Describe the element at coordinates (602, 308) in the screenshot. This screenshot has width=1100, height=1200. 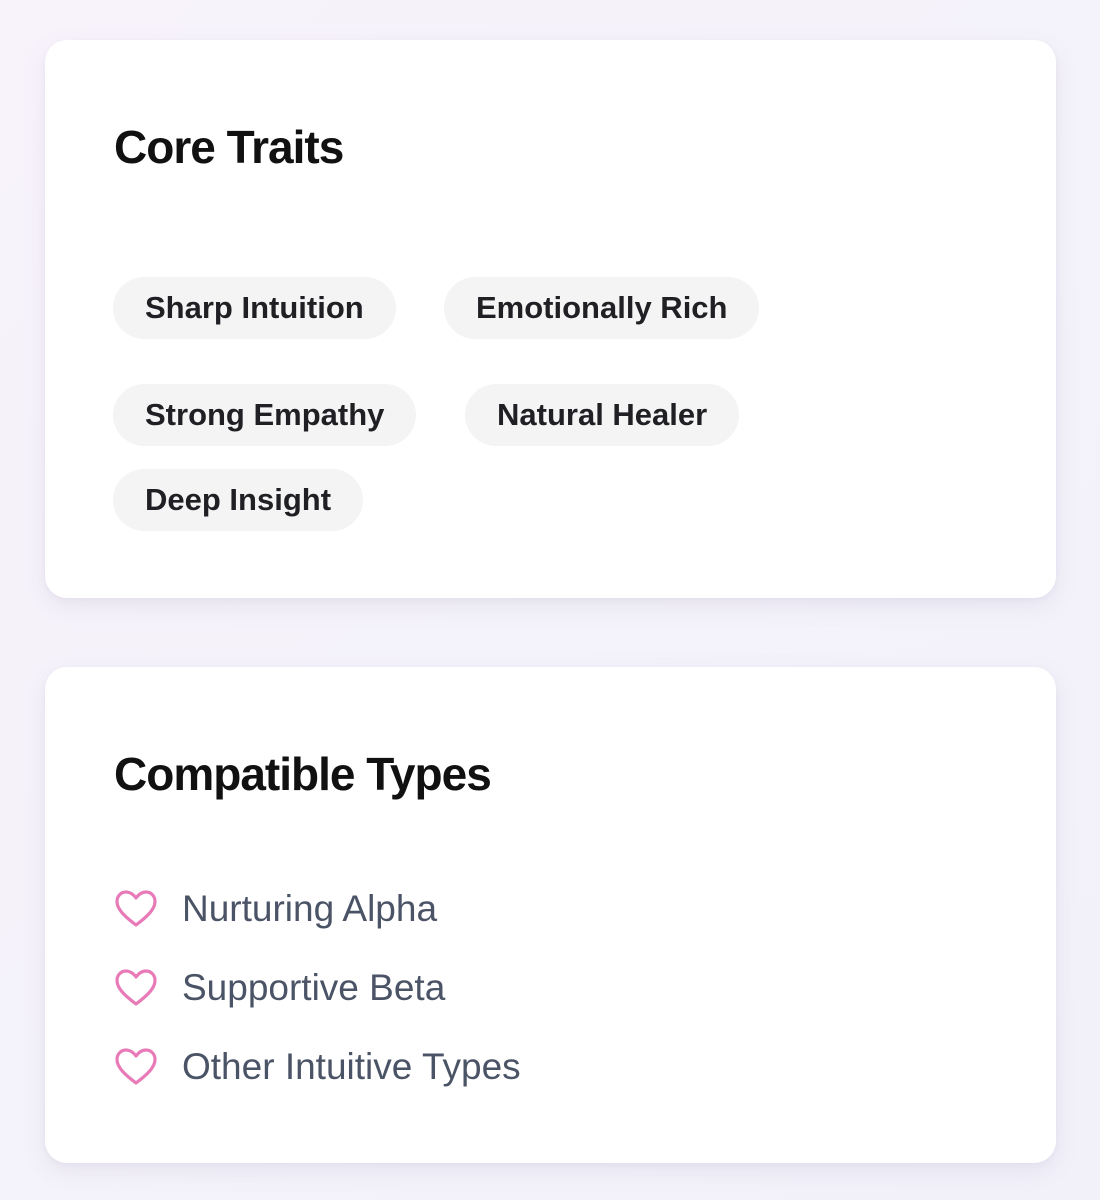
I see `trait-chip-emotionally-rich: Emotionally Rich` at that location.